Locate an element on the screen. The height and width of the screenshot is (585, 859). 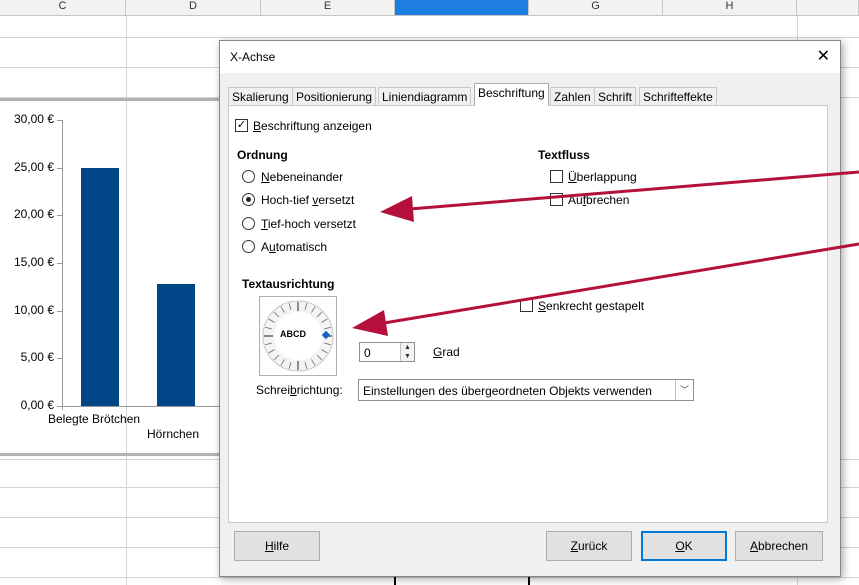
column-header-c: C is located at coordinates (63, 8).